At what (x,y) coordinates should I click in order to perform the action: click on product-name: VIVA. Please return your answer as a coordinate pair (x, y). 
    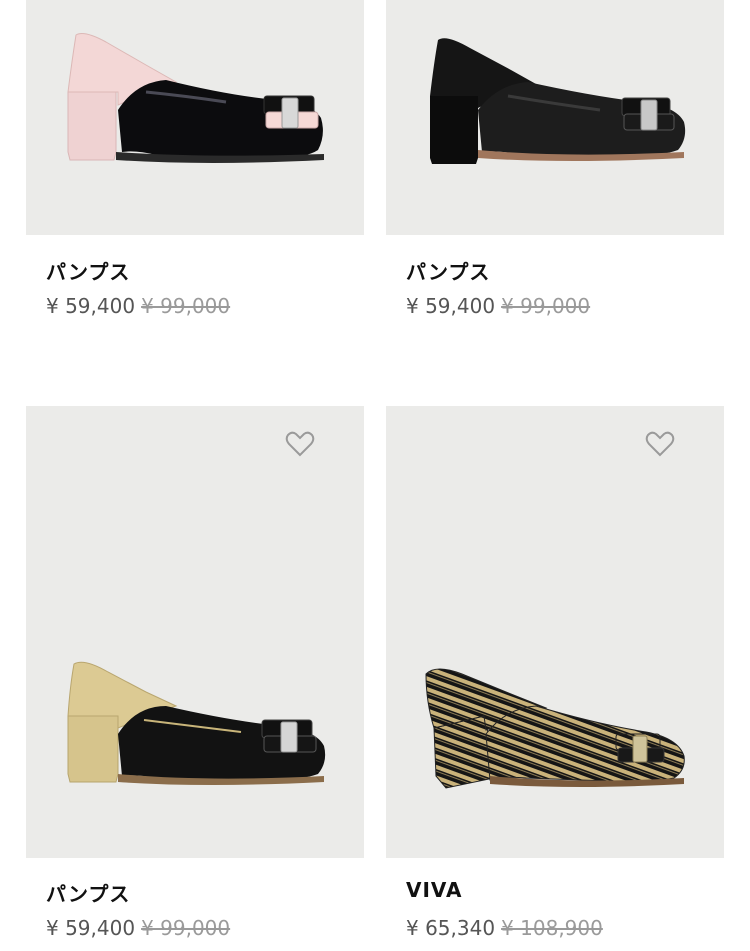
    Looking at the image, I should click on (434, 890).